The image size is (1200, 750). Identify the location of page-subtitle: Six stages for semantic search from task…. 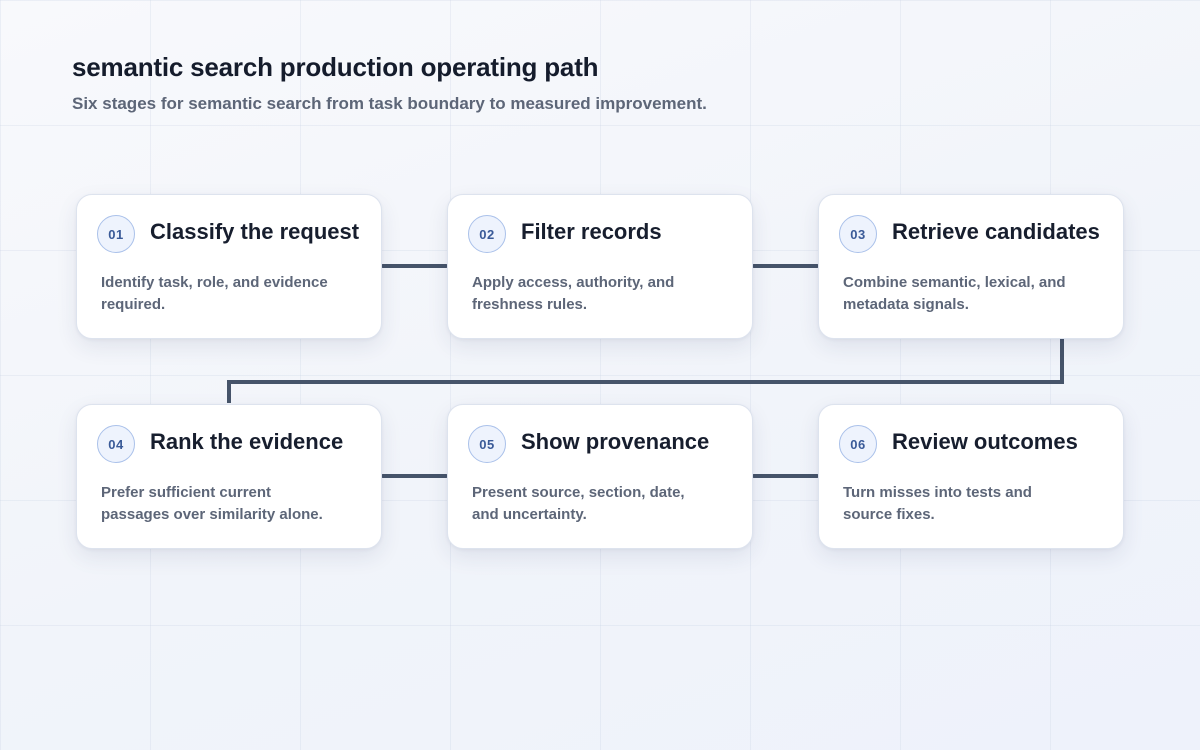
(389, 103).